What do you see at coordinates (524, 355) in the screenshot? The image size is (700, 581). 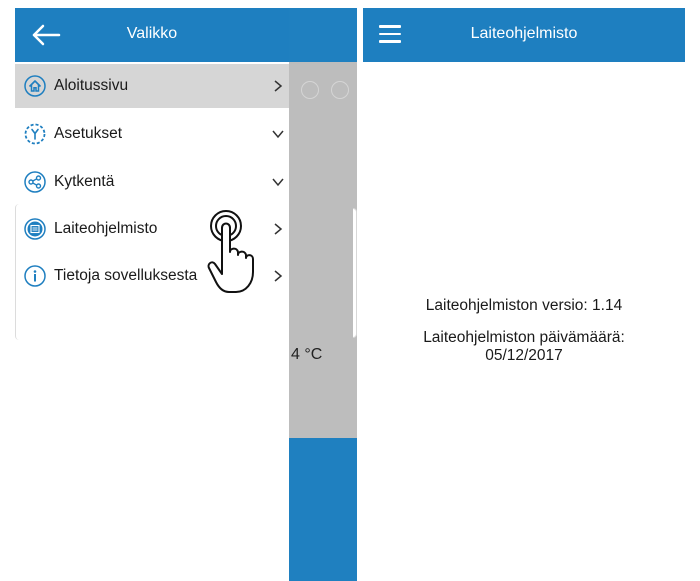 I see `firmware-date-value: 05/12/2017` at bounding box center [524, 355].